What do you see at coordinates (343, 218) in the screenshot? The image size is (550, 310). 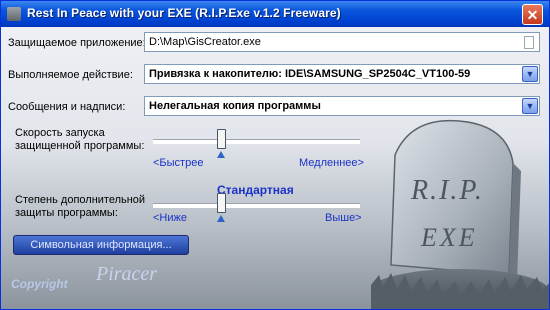 I see `protection-right-label: Выше>` at bounding box center [343, 218].